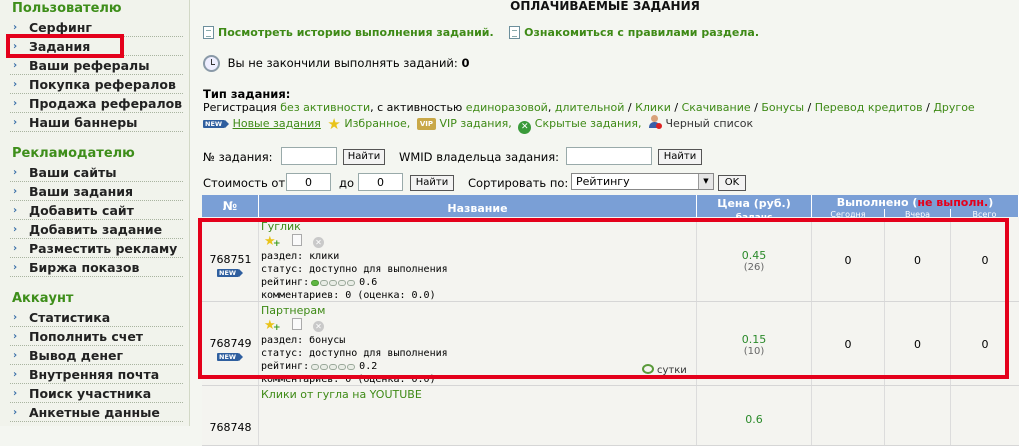 The image size is (1019, 446). Describe the element at coordinates (348, 379) in the screenshot. I see `task-comments: комментариев: 0 (оценка: 0.0)` at that location.